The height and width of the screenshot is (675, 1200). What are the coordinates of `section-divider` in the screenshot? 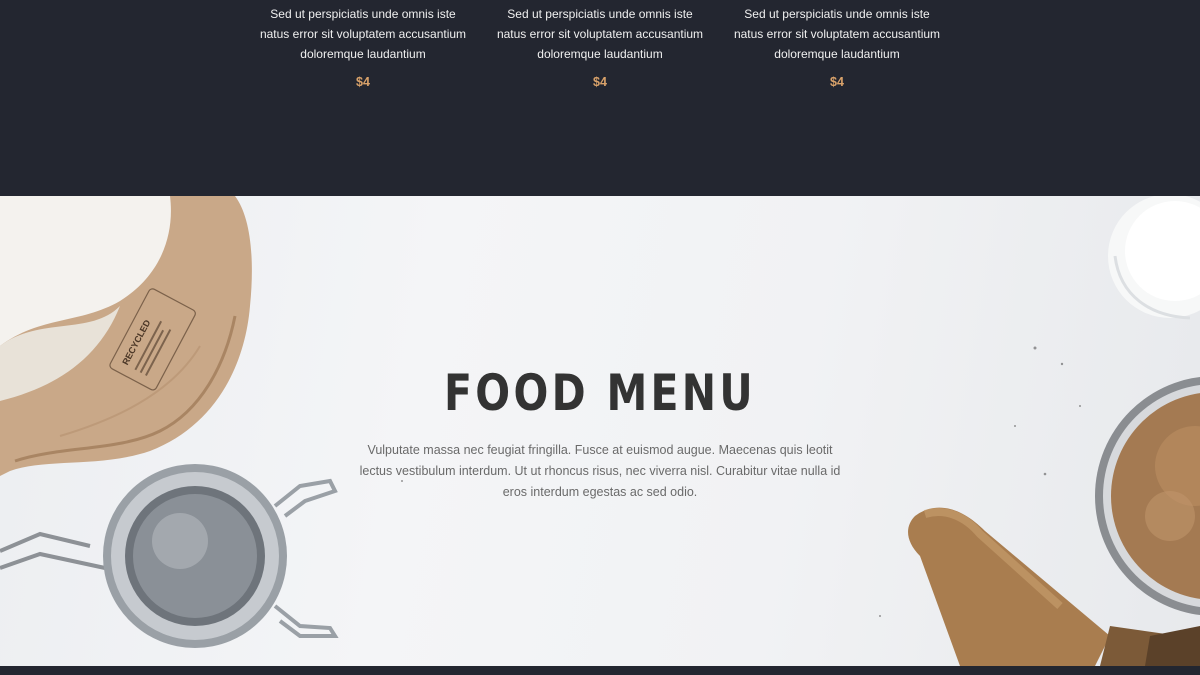 It's located at (600, 670).